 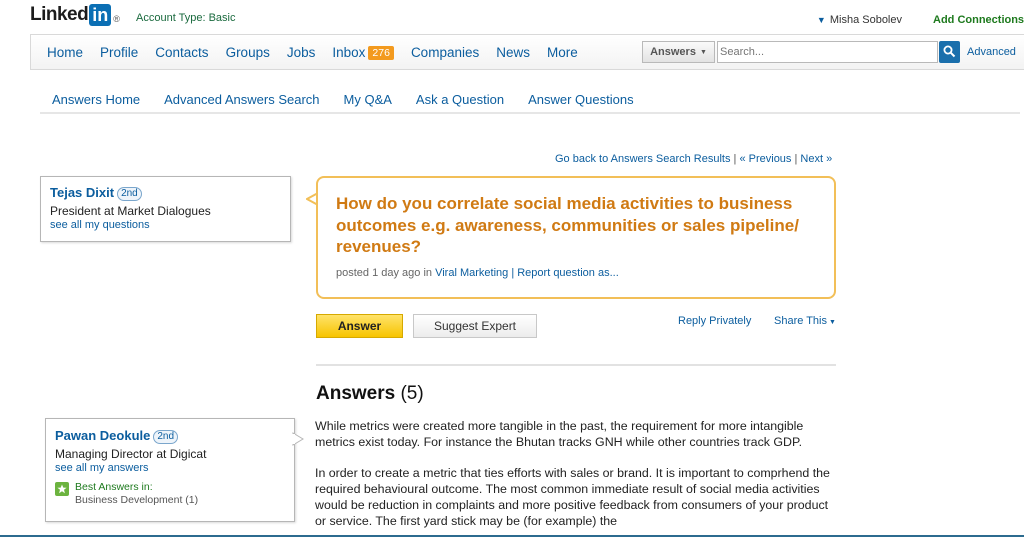 What do you see at coordinates (673, 52) in the screenshot?
I see `search-scope-label: Answers` at bounding box center [673, 52].